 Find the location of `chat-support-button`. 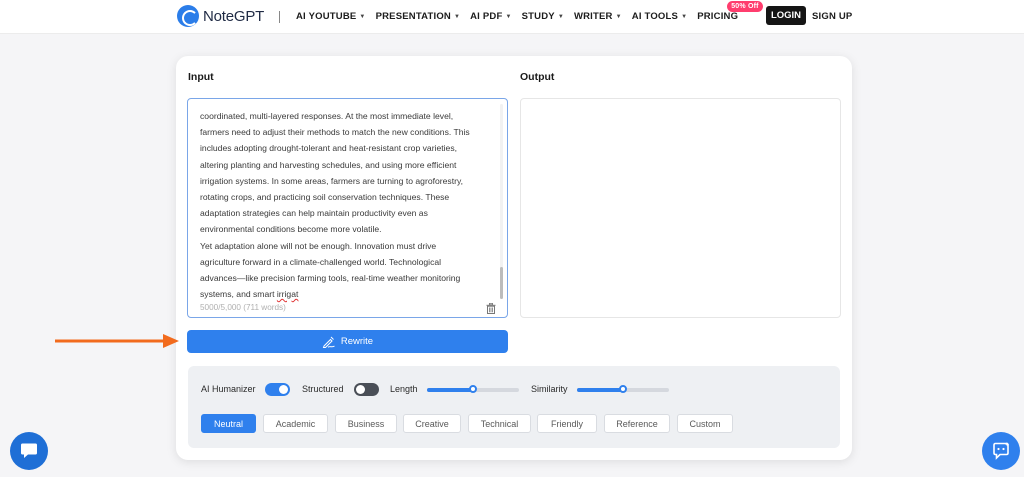

chat-support-button is located at coordinates (29, 451).